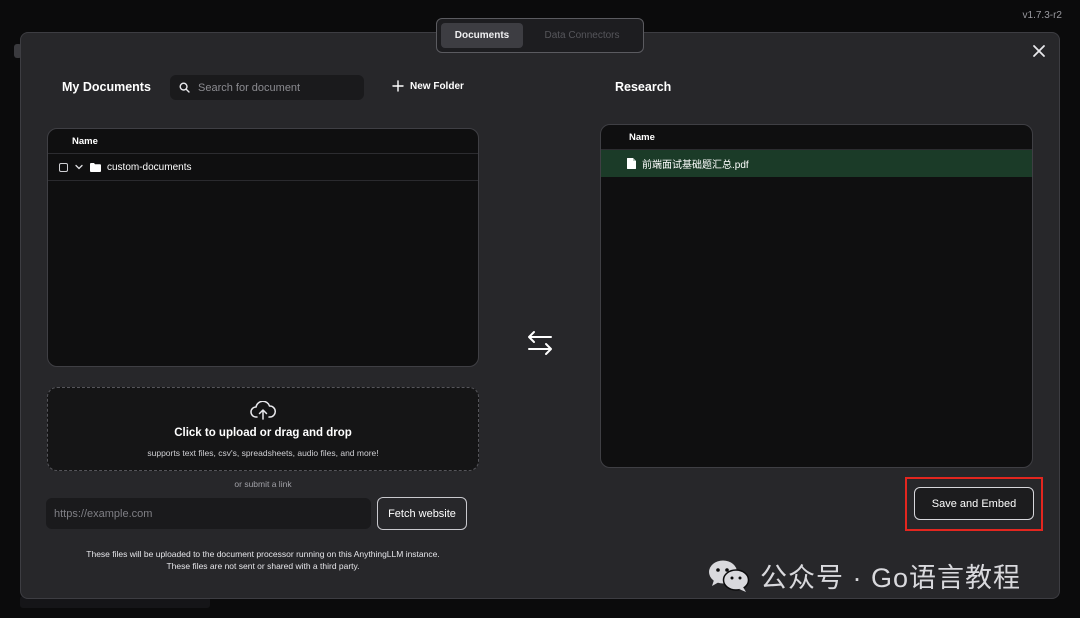 This screenshot has width=1080, height=618. I want to click on transfer-arrows-icon, so click(540, 343).